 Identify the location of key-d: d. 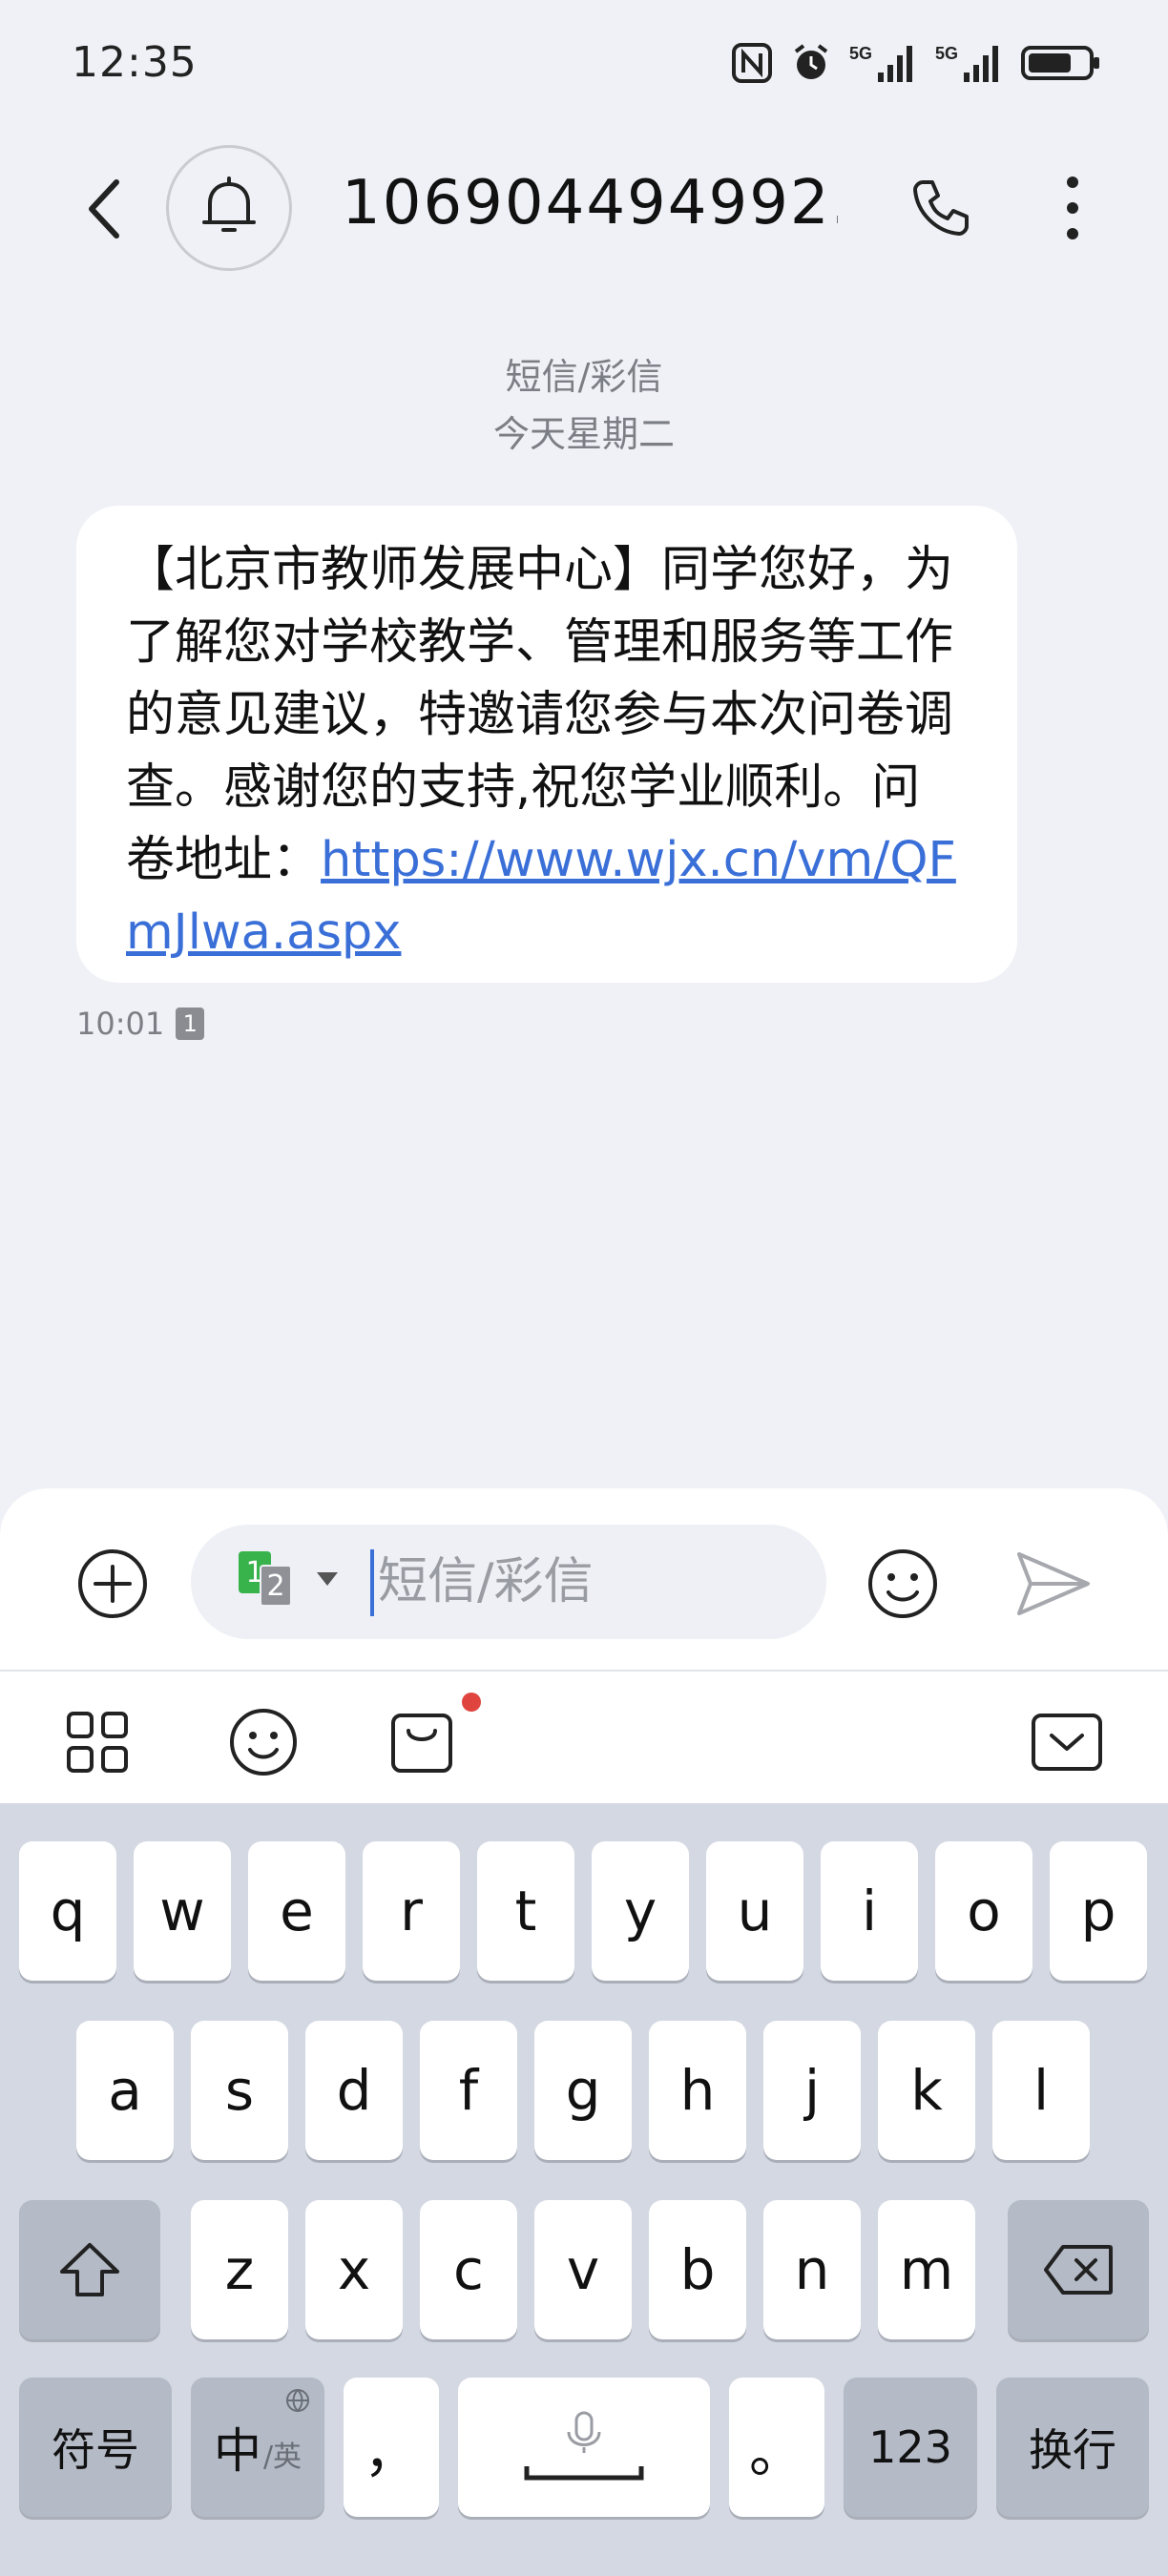
(354, 2090).